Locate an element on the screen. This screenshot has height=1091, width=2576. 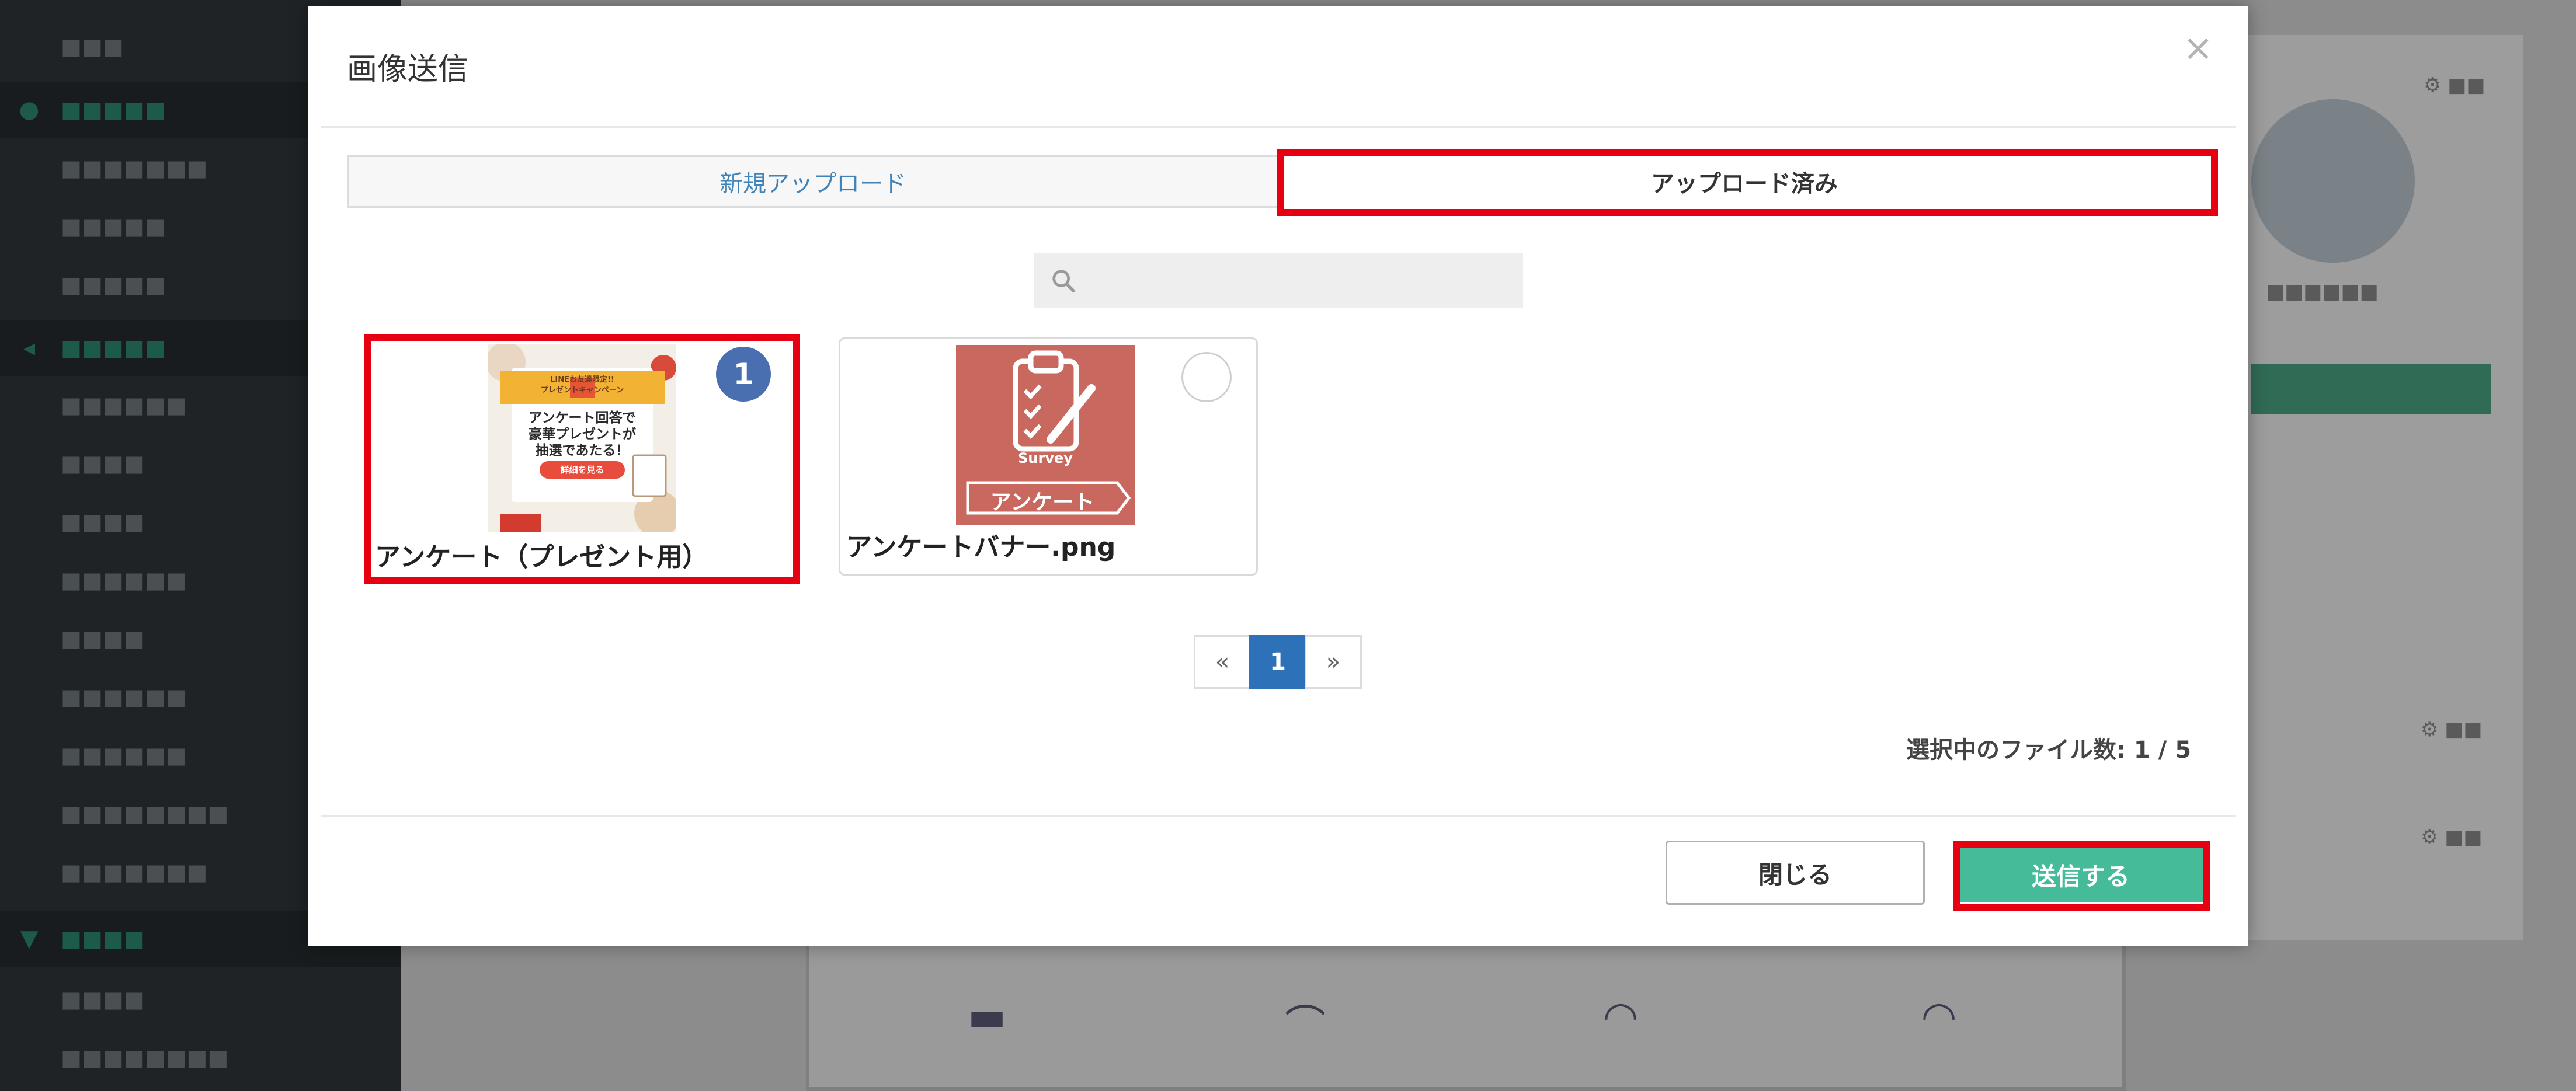
name-bg: ■■■■■■ is located at coordinates (2322, 292).